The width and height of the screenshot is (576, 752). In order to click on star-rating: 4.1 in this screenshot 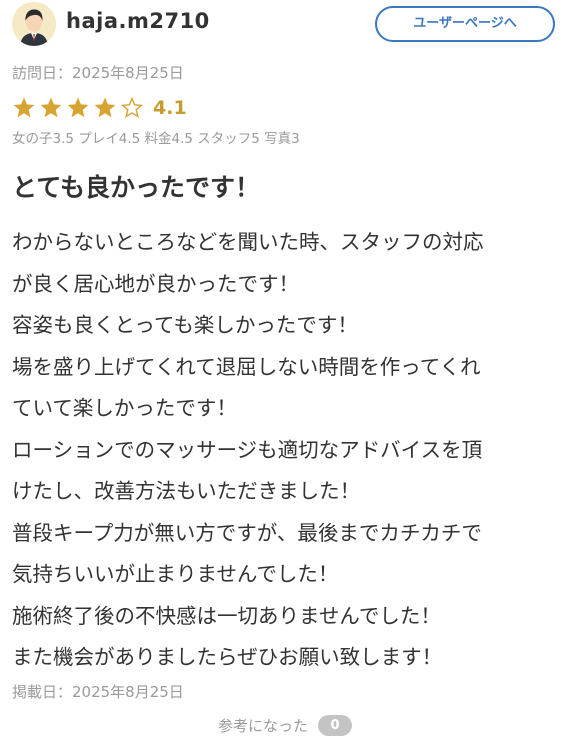, I will do `click(99, 108)`.